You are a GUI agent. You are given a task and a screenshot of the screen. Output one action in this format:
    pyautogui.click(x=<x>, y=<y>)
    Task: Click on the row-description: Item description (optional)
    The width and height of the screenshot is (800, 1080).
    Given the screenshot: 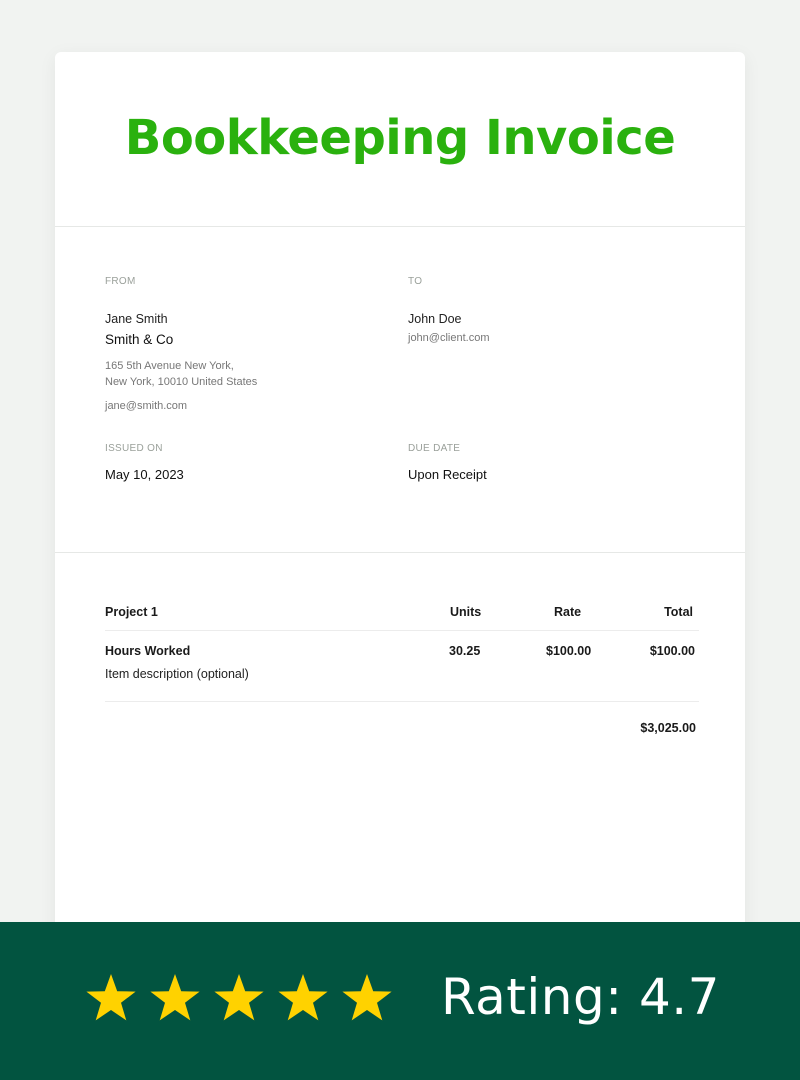 What is the action you would take?
    pyautogui.click(x=177, y=674)
    